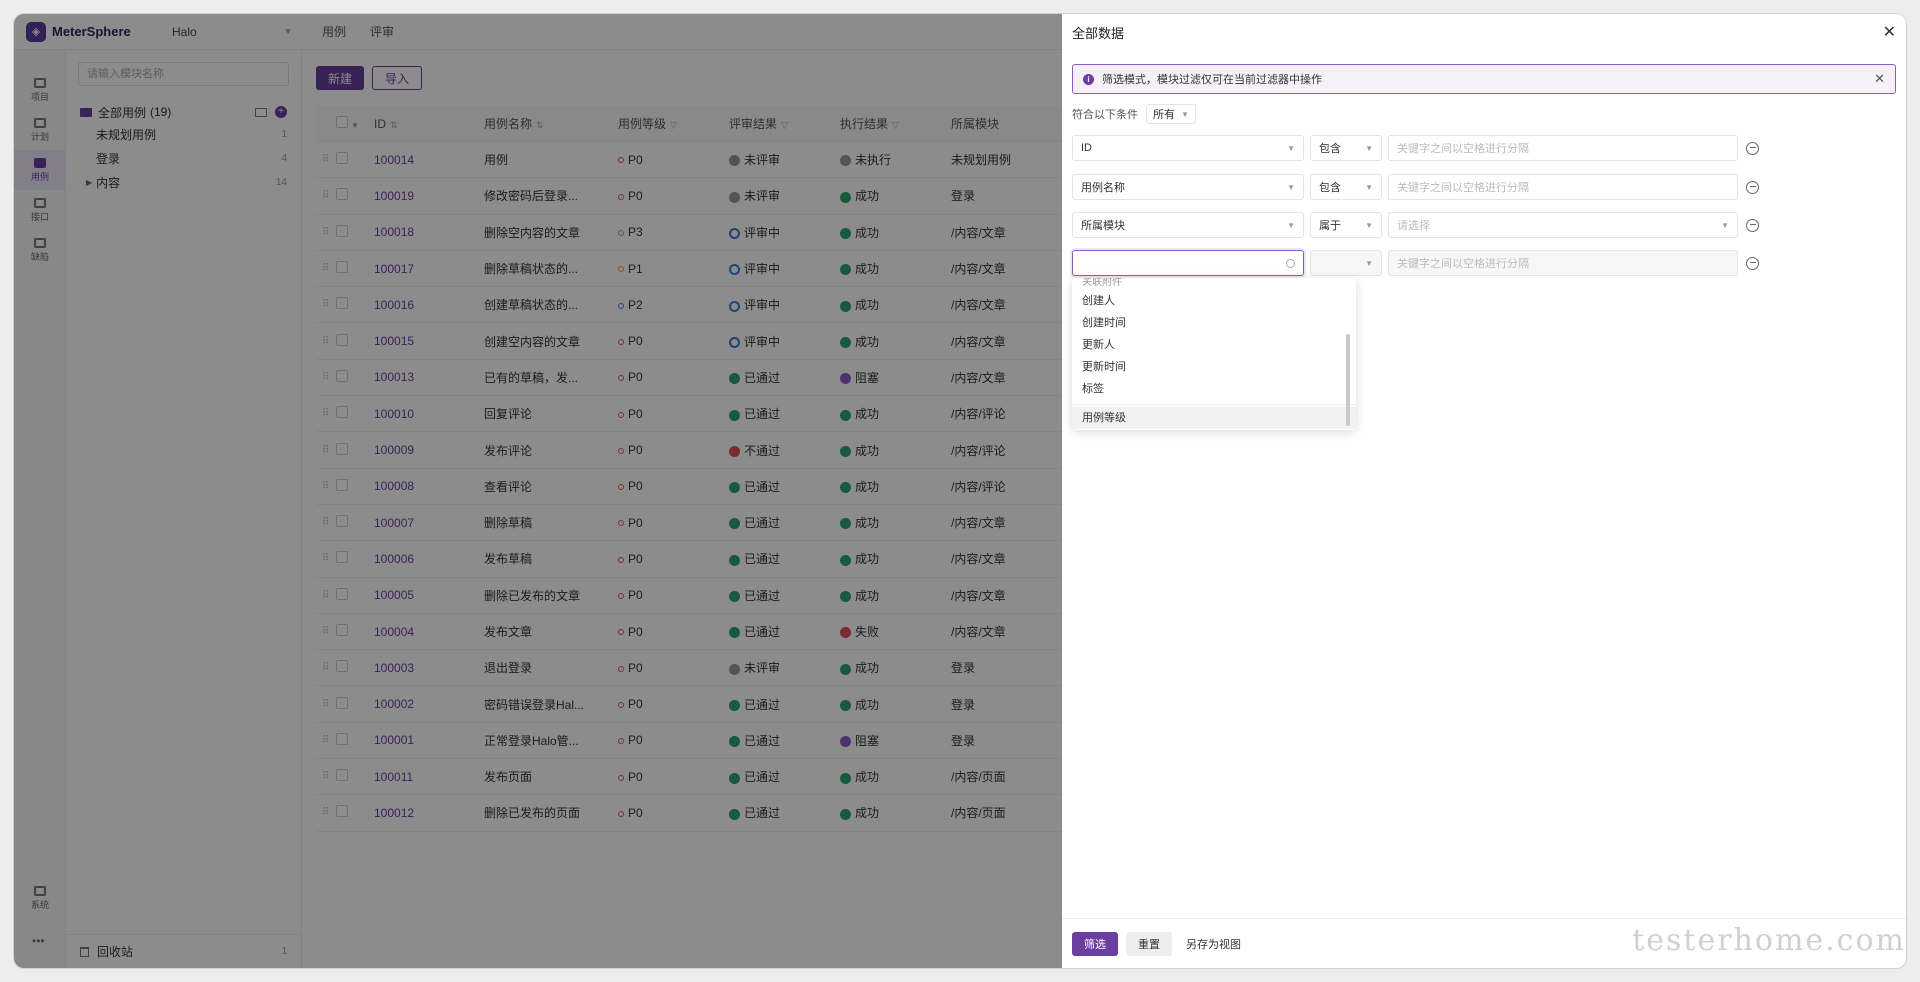 This screenshot has width=1920, height=982. Describe the element at coordinates (1214, 301) in the screenshot. I see `dropdown-option: 创建人` at that location.